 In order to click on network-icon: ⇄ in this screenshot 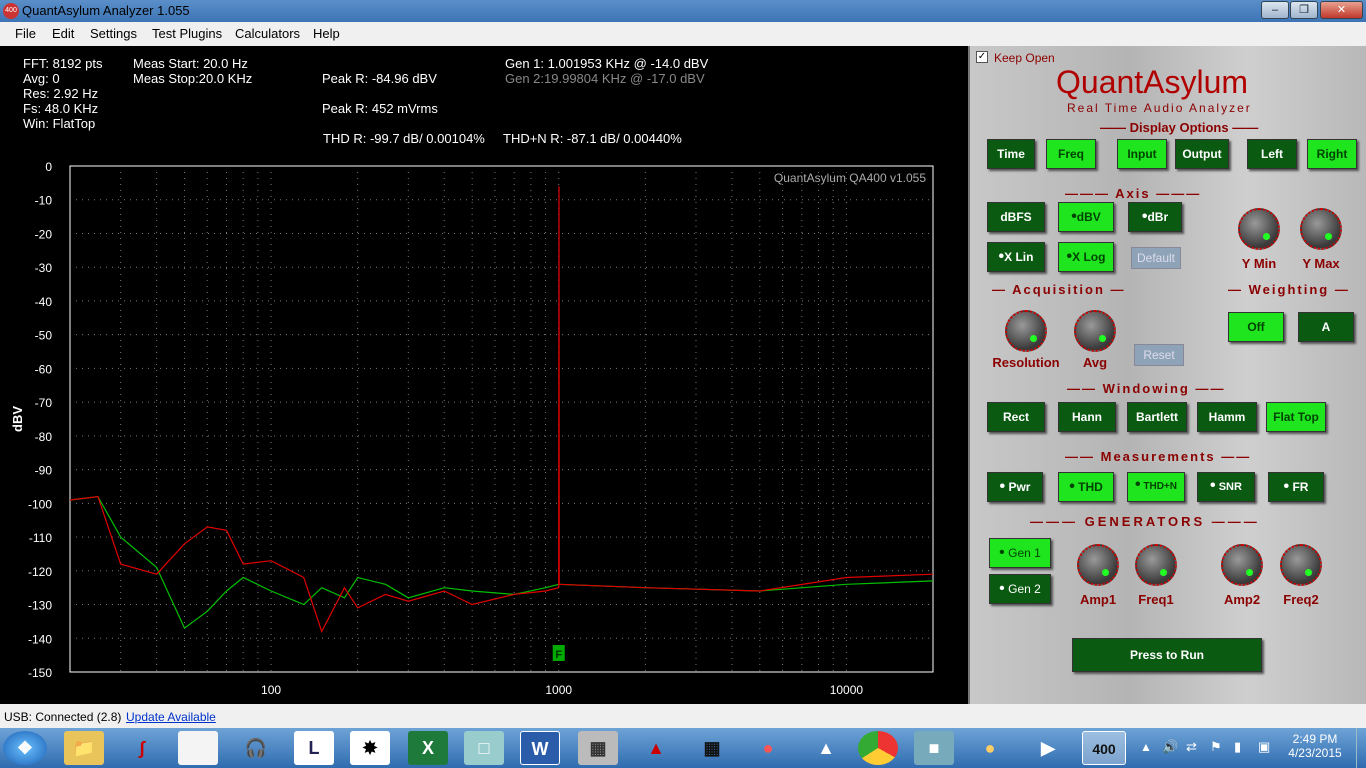, I will do `click(1191, 747)`.